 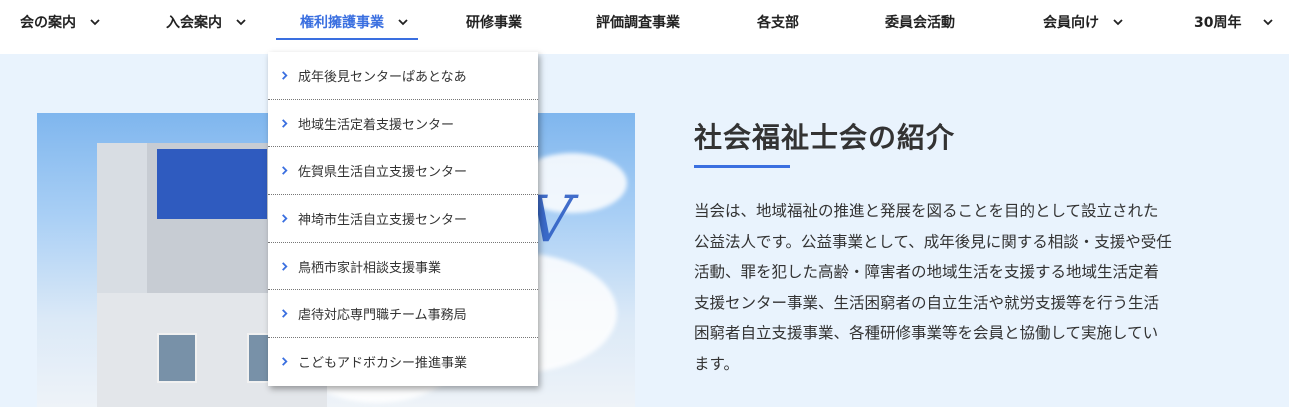 I want to click on nav-item-advocacy: 権利擁護事業, so click(x=347, y=22).